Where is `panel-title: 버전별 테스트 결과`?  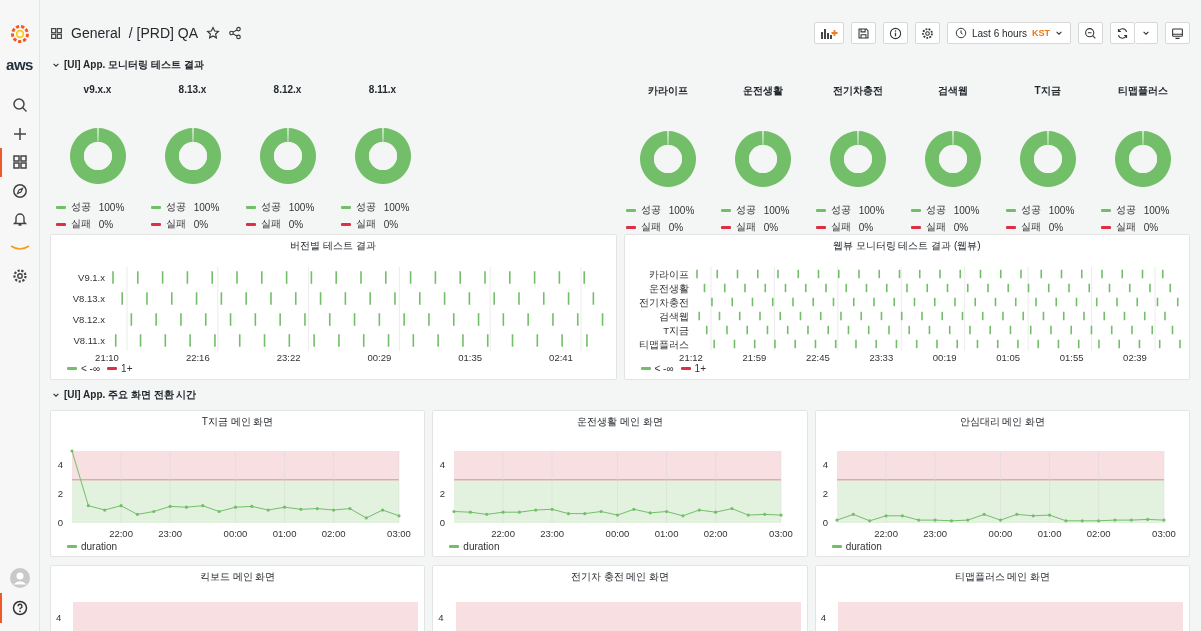
panel-title: 버전별 테스트 결과 is located at coordinates (333, 246).